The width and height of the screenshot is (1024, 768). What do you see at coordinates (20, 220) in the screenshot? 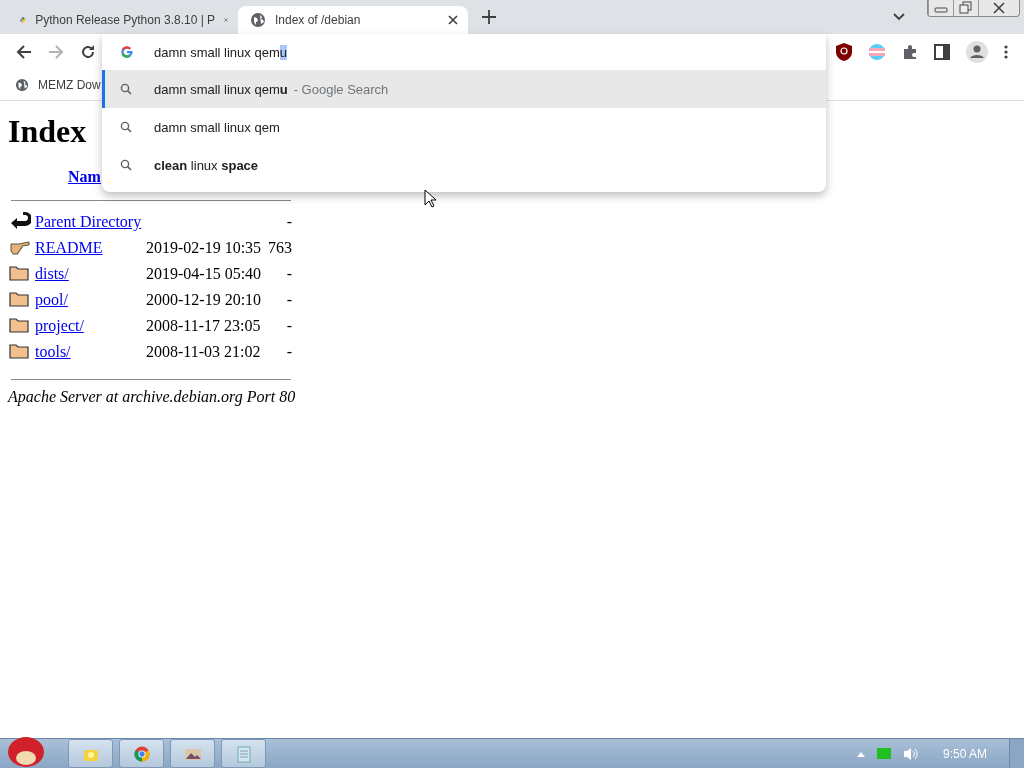
I see `back-arrow-icon` at bounding box center [20, 220].